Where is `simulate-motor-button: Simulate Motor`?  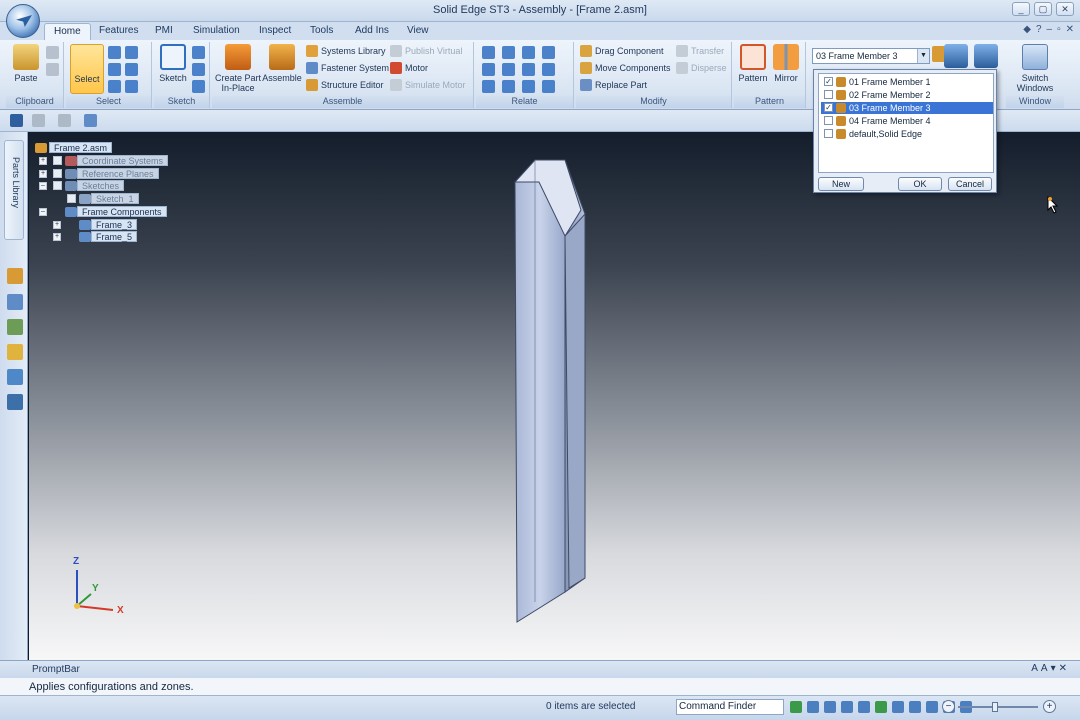
simulate-motor-button: Simulate Motor is located at coordinates (428, 85).